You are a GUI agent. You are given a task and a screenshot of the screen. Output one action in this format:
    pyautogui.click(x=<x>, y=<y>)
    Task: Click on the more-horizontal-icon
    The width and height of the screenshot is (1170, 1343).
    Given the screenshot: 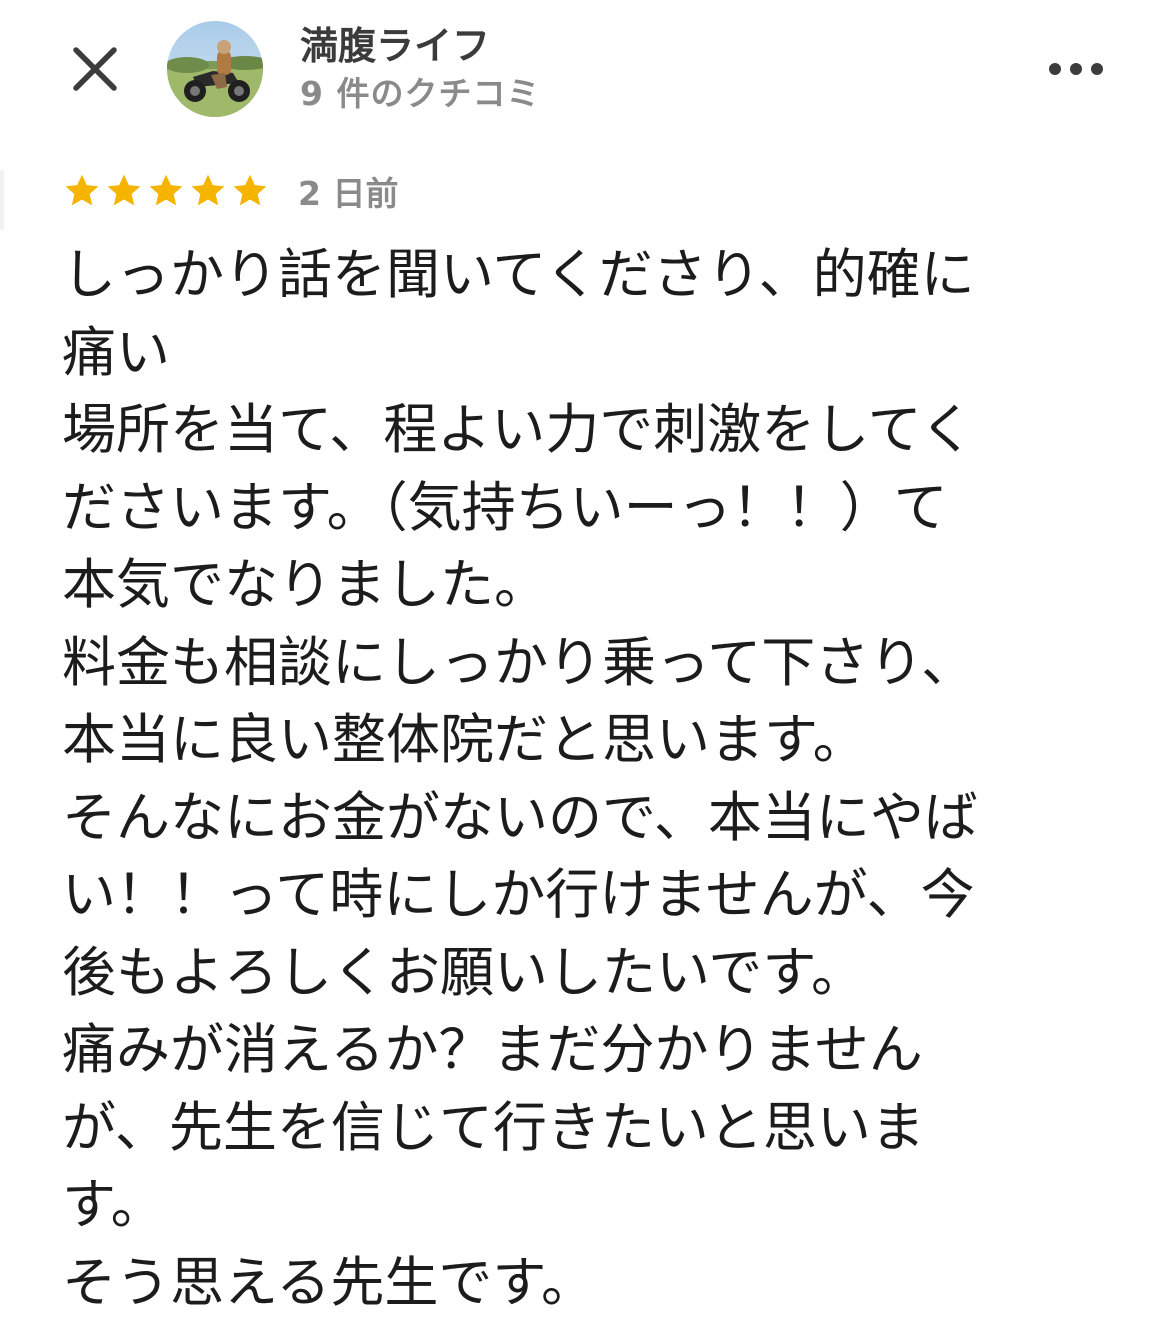 What is the action you would take?
    pyautogui.click(x=1076, y=69)
    